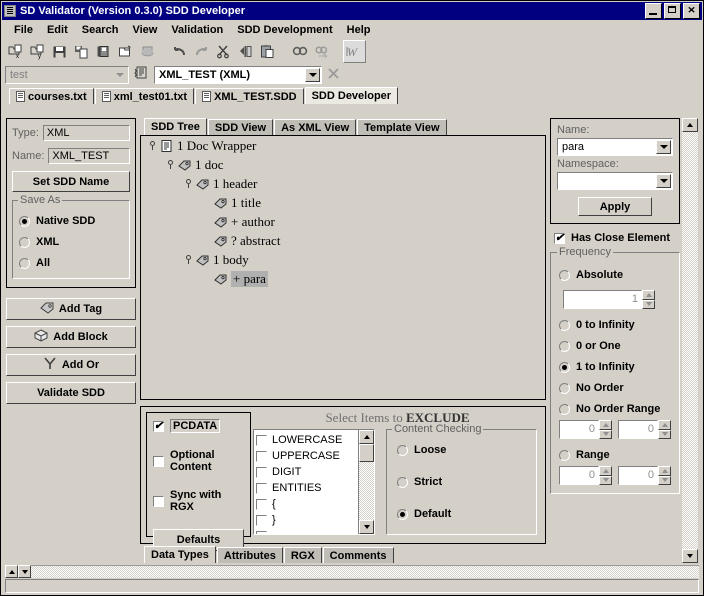 This screenshot has height=596, width=704. I want to click on radio-no-order-range: No Order Range, so click(615, 409).